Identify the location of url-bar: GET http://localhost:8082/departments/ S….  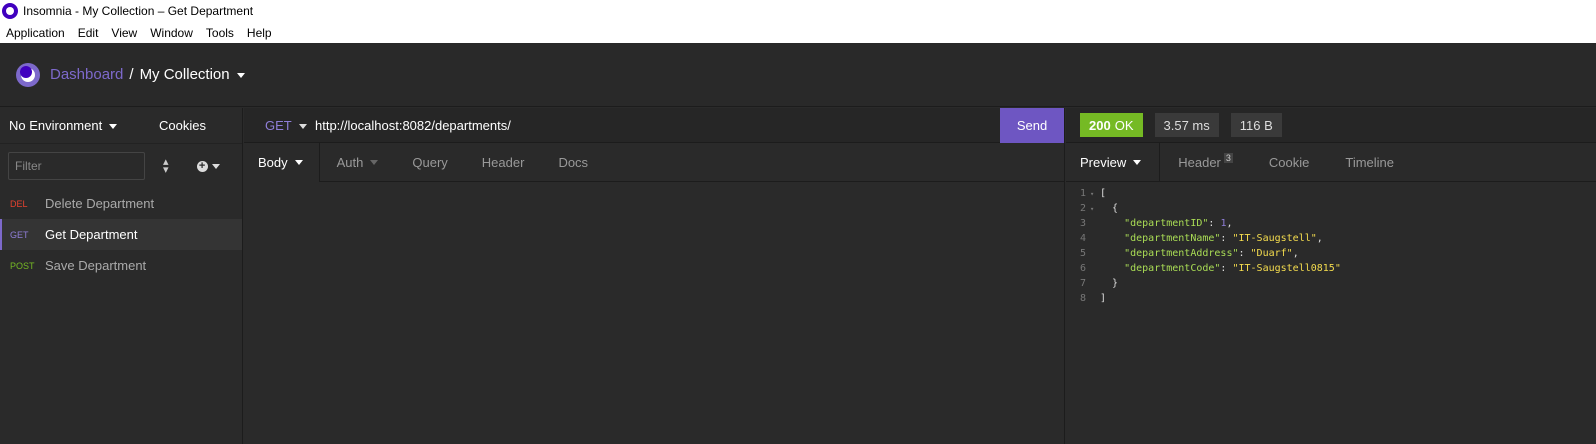
(654, 125).